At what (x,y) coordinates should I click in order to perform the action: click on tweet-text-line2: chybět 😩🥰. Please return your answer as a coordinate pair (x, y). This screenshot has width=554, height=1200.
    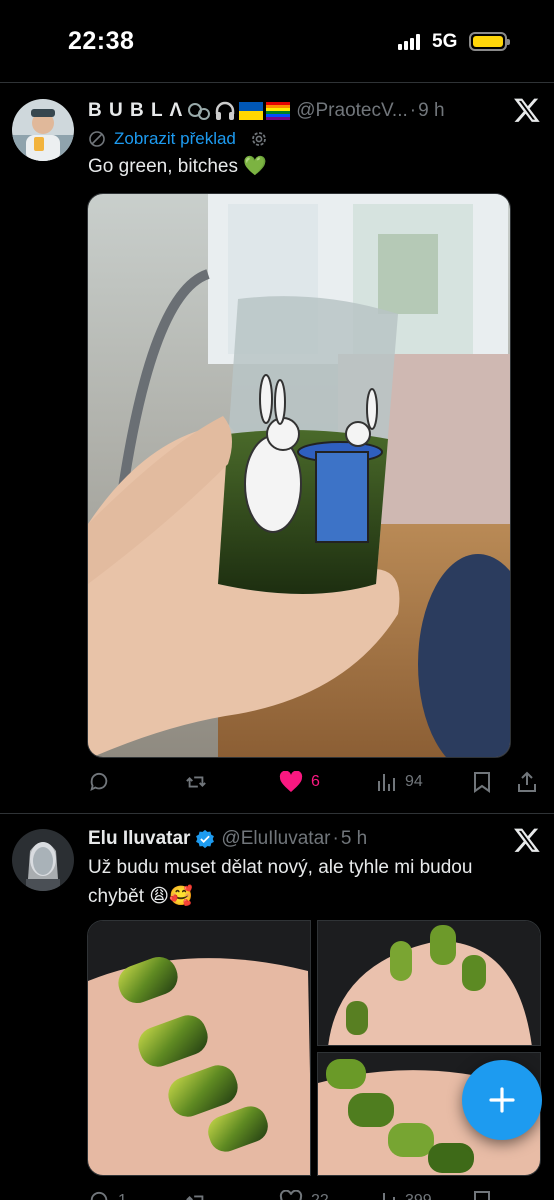
    Looking at the image, I should click on (140, 896).